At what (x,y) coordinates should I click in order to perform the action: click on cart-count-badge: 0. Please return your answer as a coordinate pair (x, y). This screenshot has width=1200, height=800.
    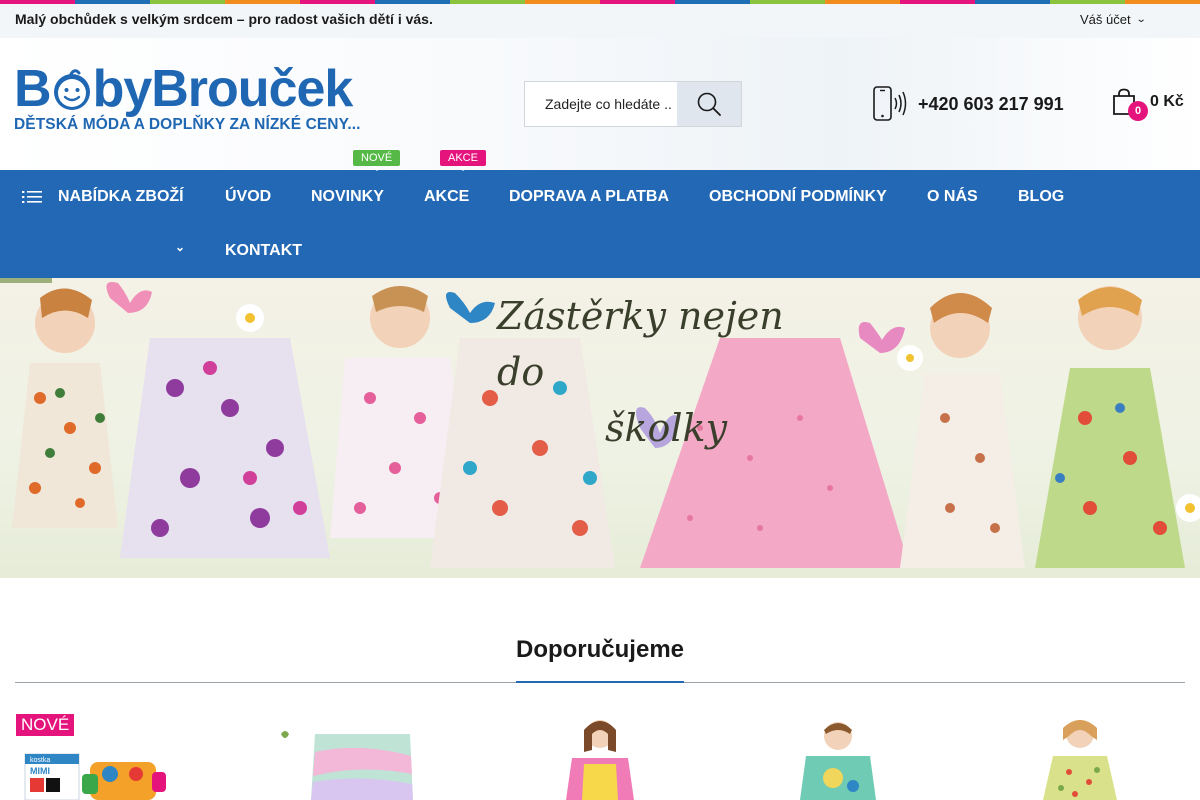
    Looking at the image, I should click on (1138, 111).